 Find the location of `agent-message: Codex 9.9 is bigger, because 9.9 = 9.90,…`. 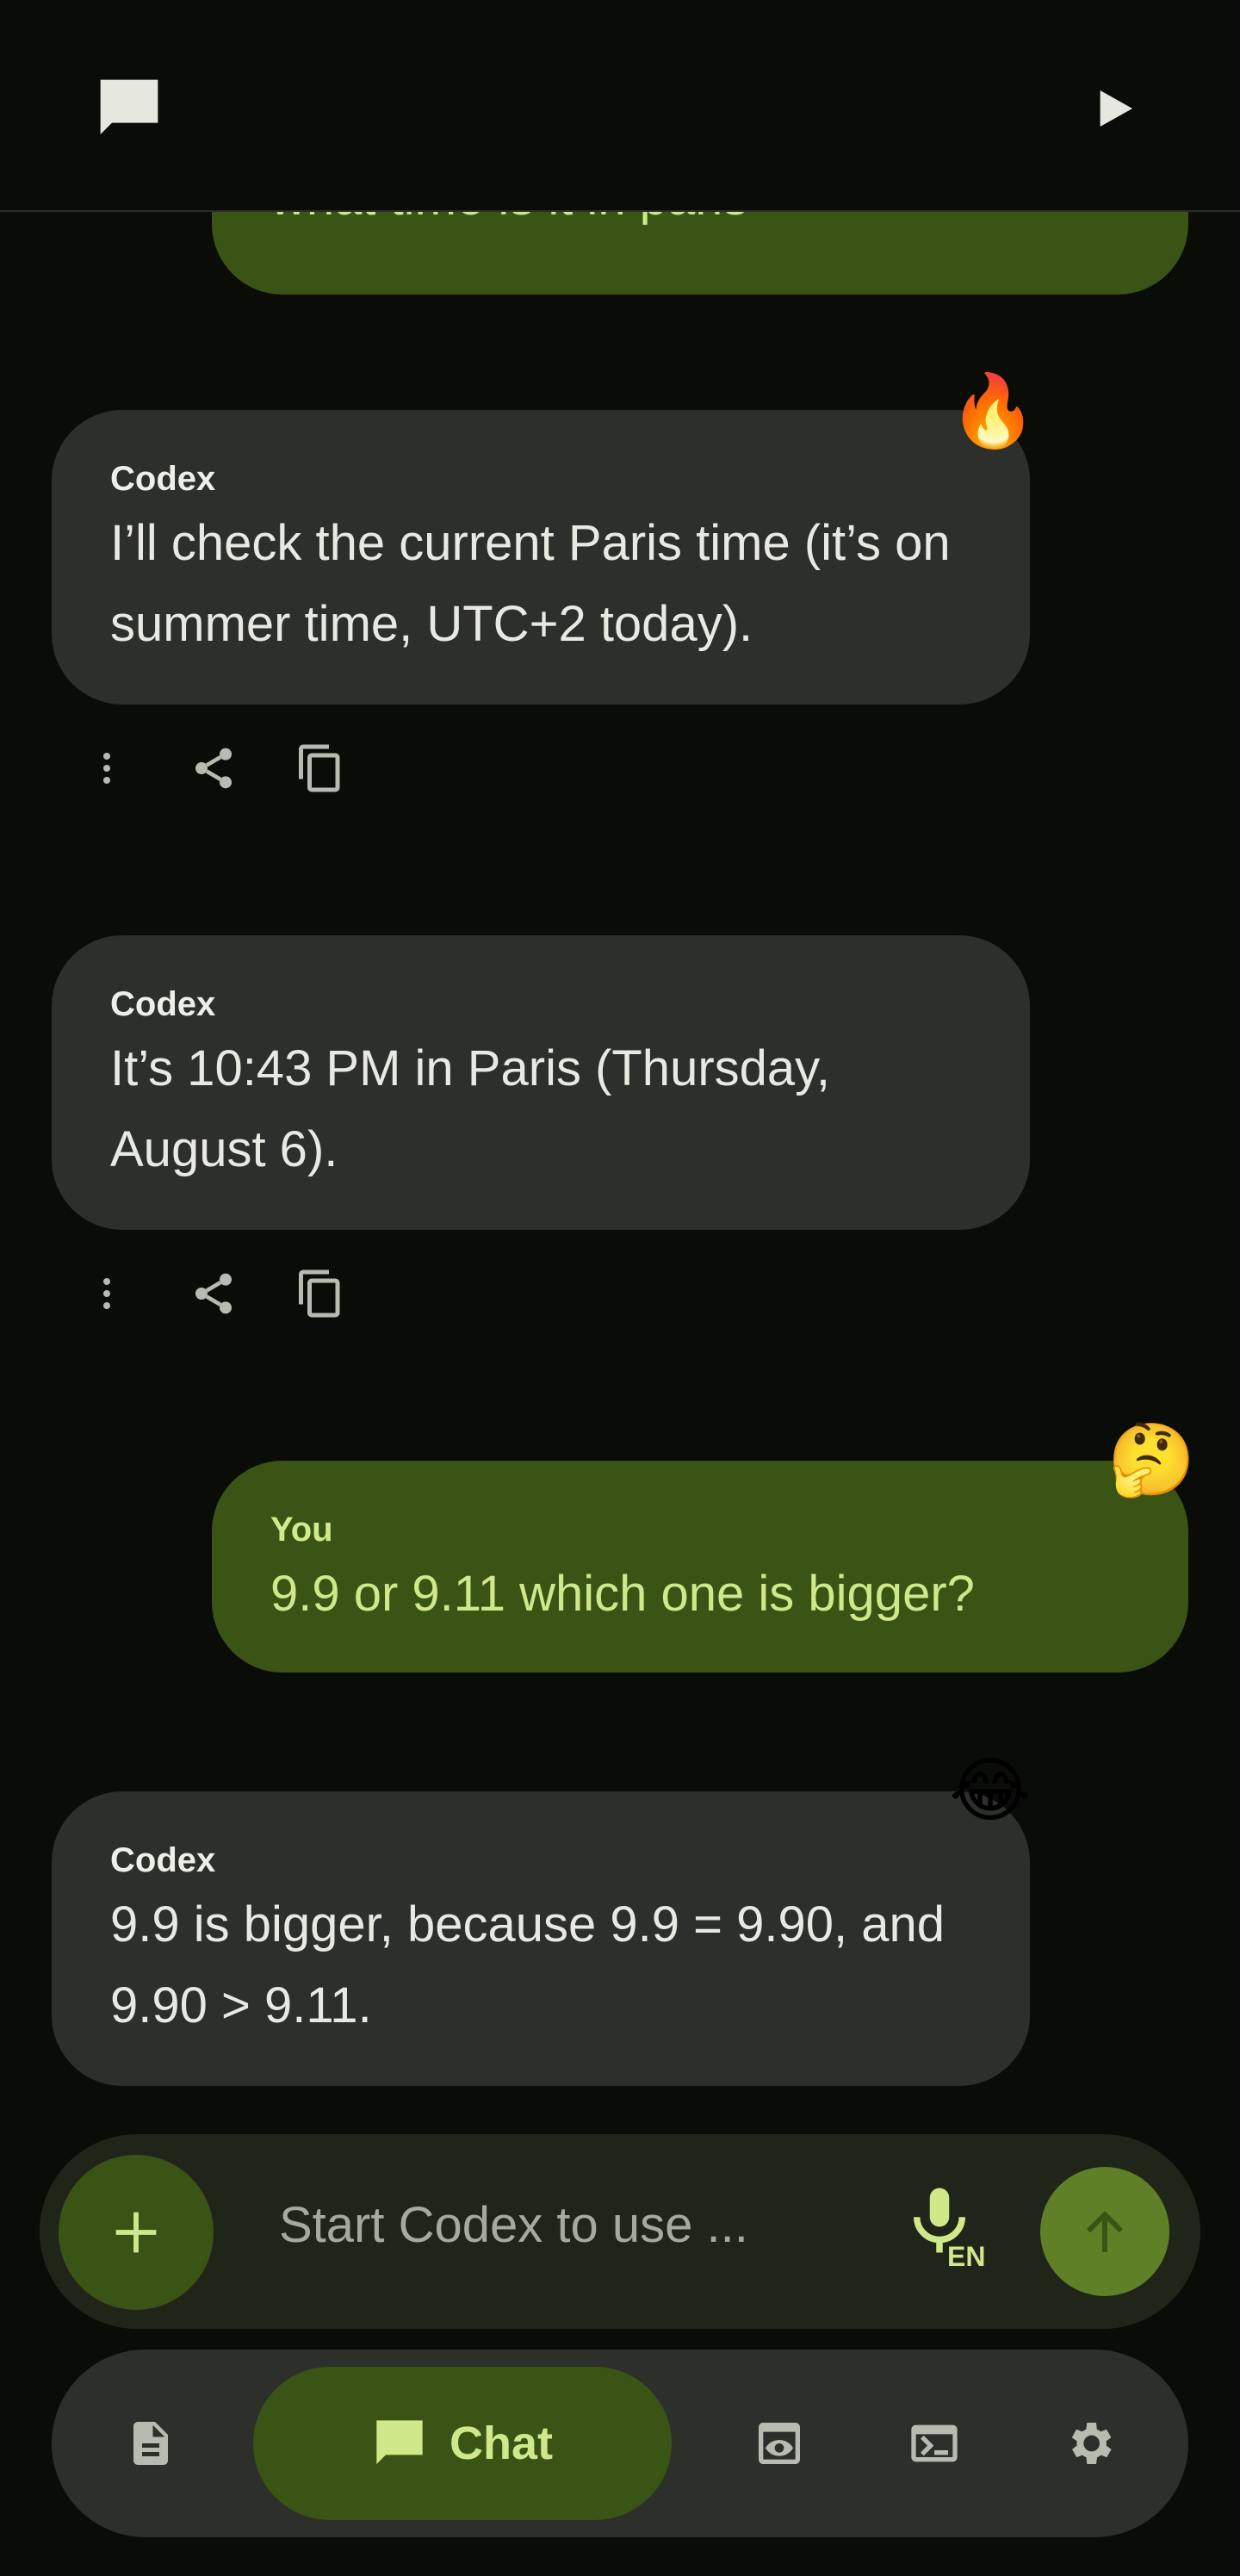

agent-message: Codex 9.9 is bigger, because 9.9 = 9.90,… is located at coordinates (541, 1938).